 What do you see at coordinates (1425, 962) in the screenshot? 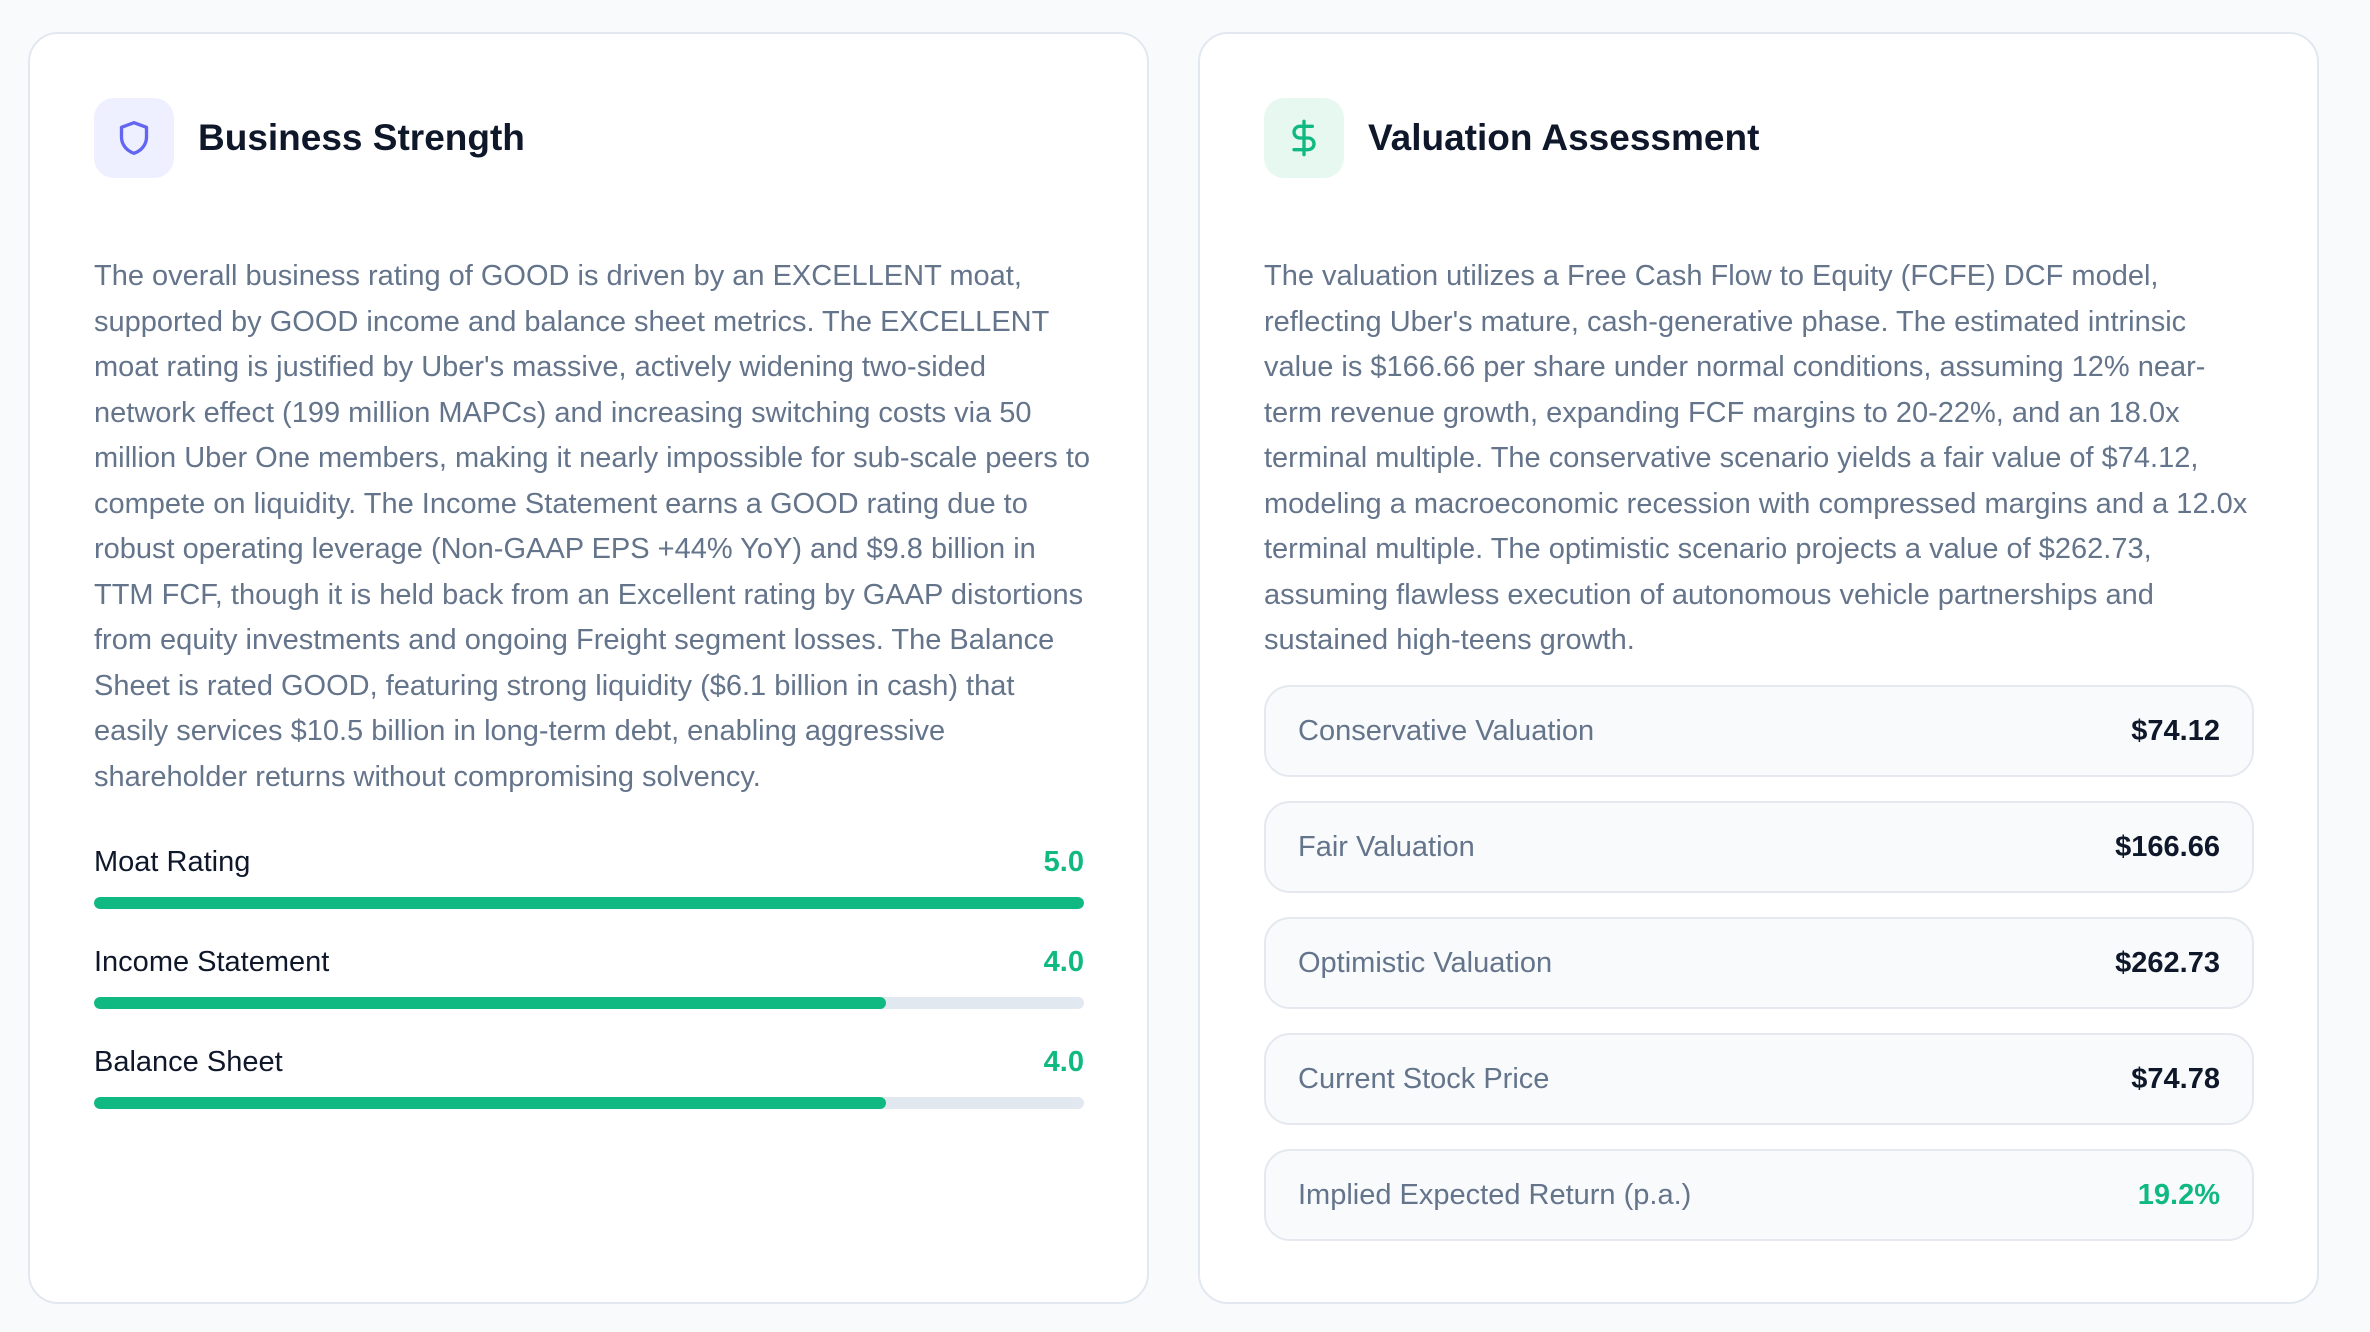
I see `valuation-row-label: Optimistic Valuation` at bounding box center [1425, 962].